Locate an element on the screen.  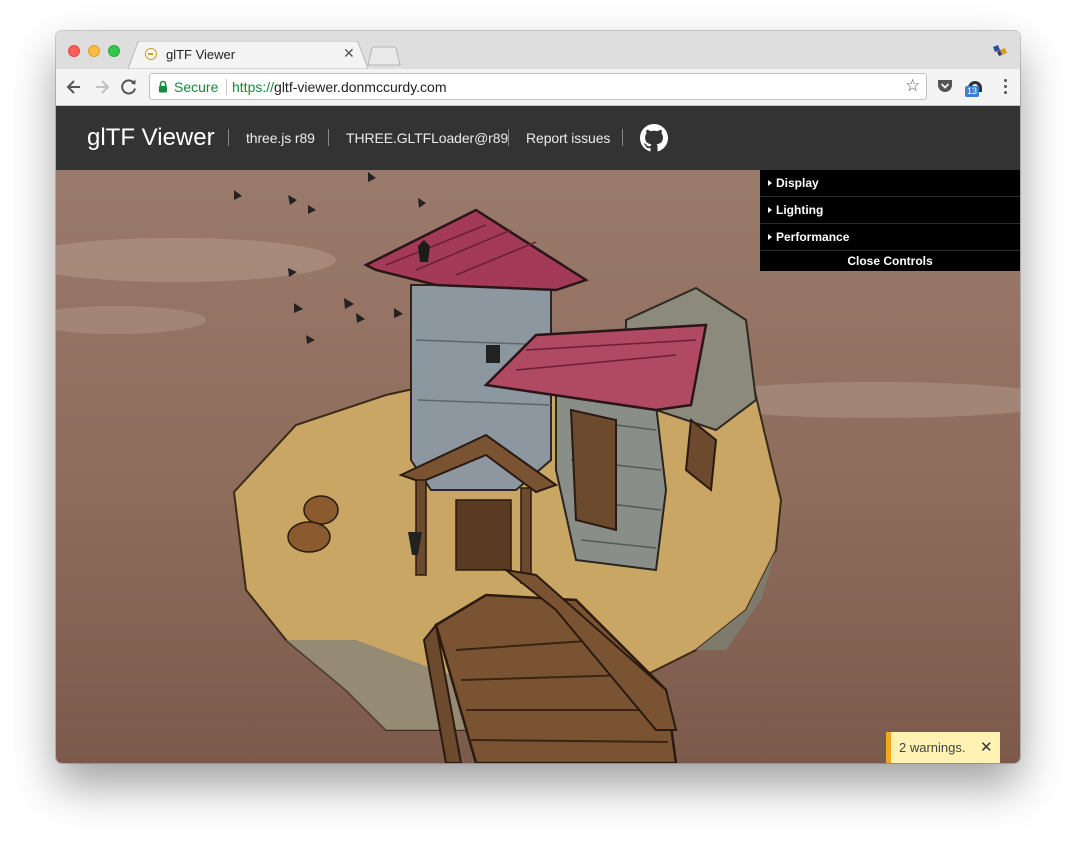
url-text: https://gltf-viewer.donmccurdy.com is located at coordinates (339, 87).